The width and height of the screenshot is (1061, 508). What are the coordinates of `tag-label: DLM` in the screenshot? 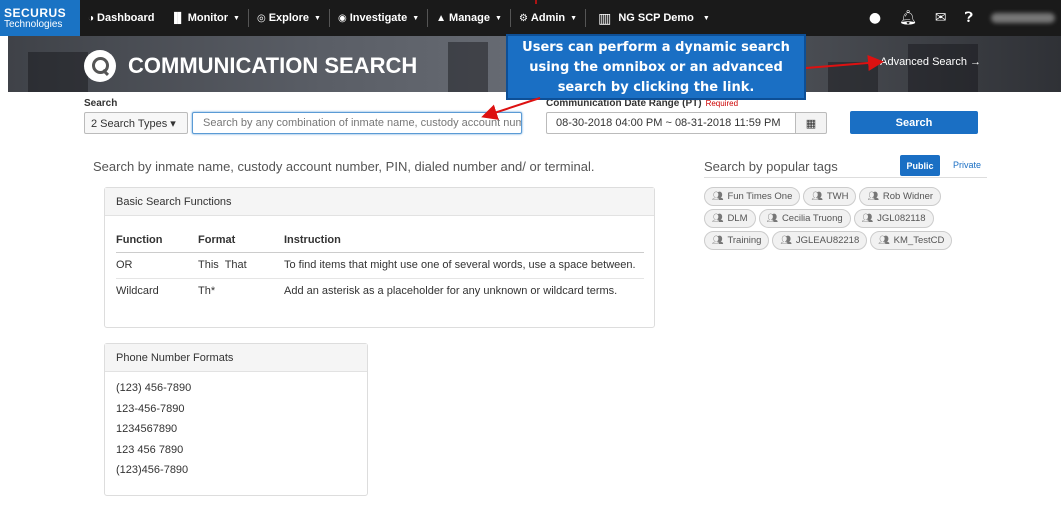 It's located at (737, 218).